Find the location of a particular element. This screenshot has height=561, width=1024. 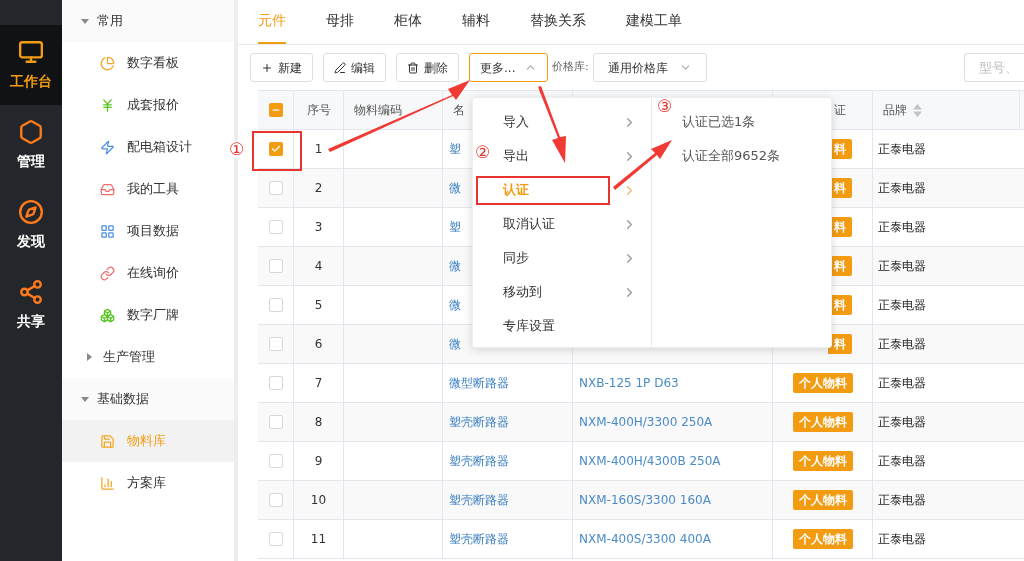

sidebar-group: 生产管理 is located at coordinates (148, 357).